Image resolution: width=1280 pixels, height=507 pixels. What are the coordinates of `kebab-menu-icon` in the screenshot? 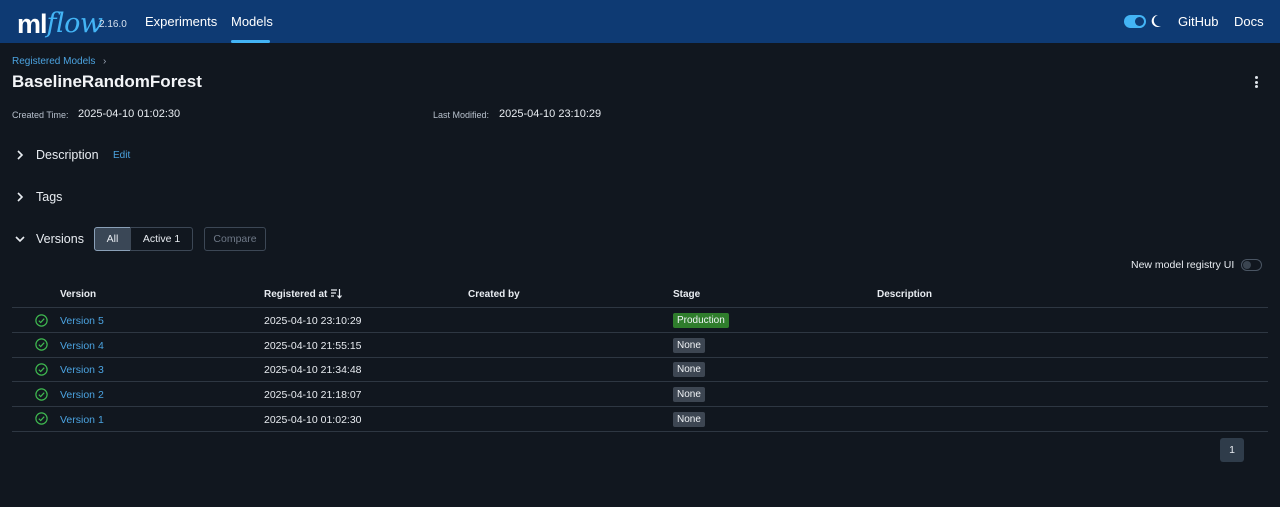 It's located at (1256, 82).